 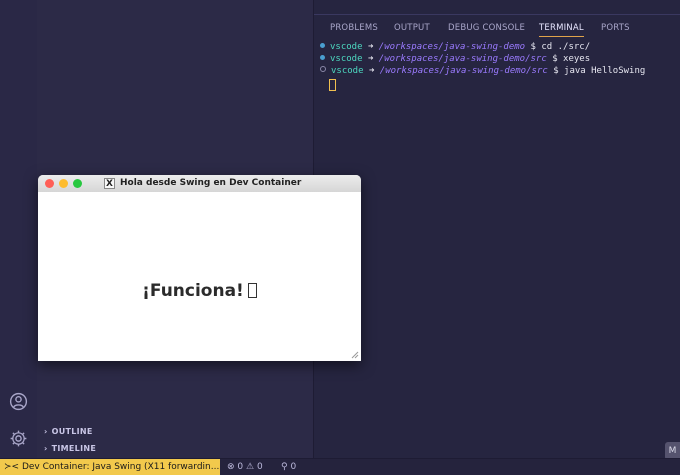 I want to click on tab-problems: PROBLEMS, so click(x=354, y=28).